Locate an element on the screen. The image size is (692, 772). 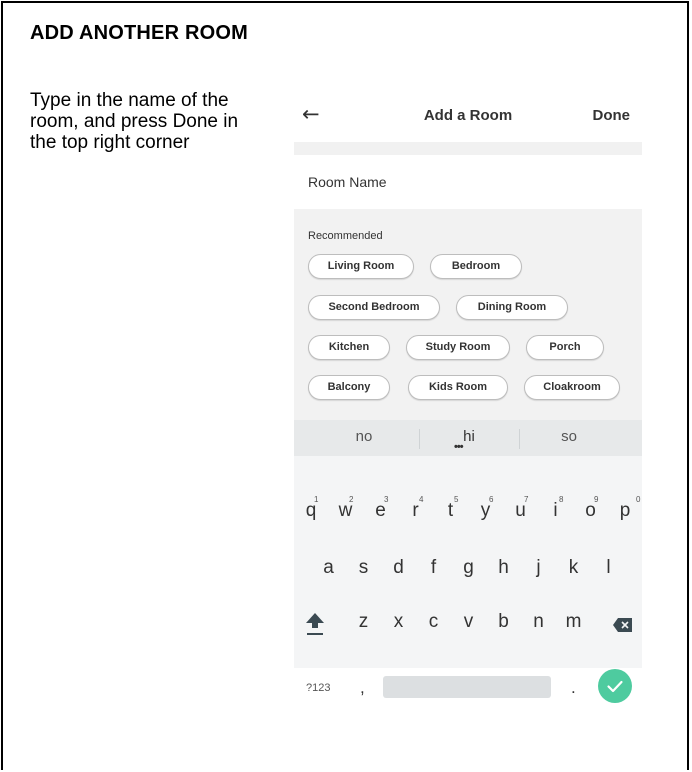
key-hint-number: 5 is located at coordinates (456, 499).